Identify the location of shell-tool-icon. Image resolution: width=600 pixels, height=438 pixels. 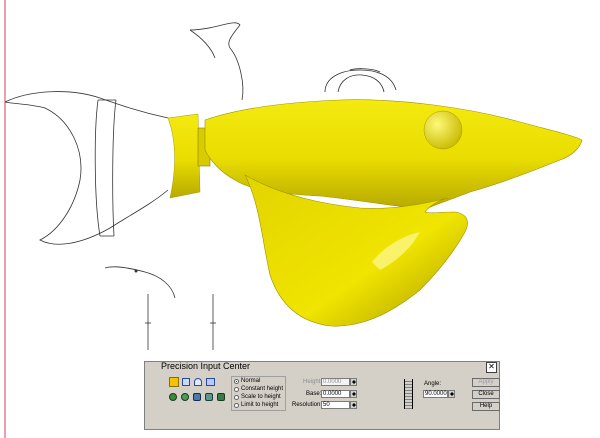
(186, 382).